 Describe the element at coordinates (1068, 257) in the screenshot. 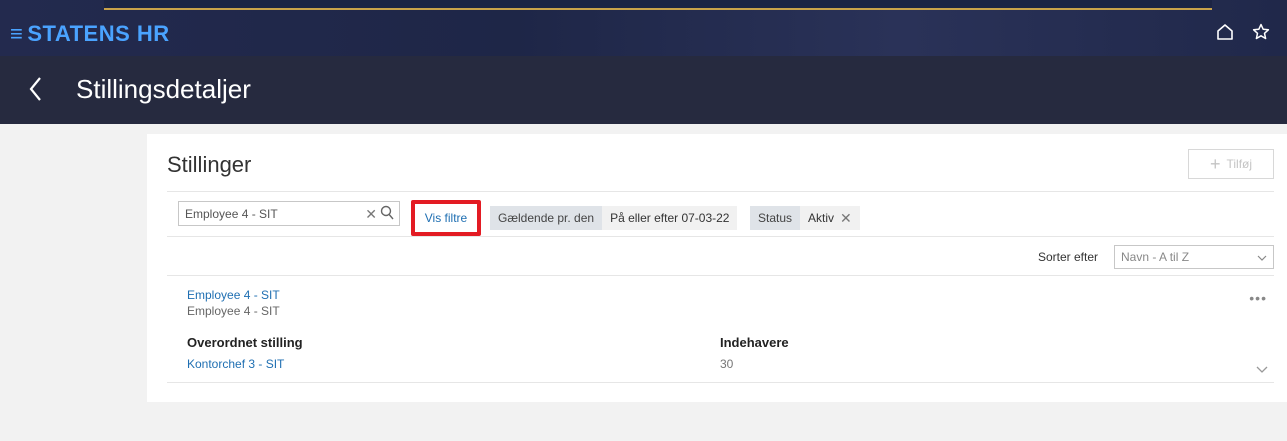

I see `sort-label: Sorter efter` at that location.